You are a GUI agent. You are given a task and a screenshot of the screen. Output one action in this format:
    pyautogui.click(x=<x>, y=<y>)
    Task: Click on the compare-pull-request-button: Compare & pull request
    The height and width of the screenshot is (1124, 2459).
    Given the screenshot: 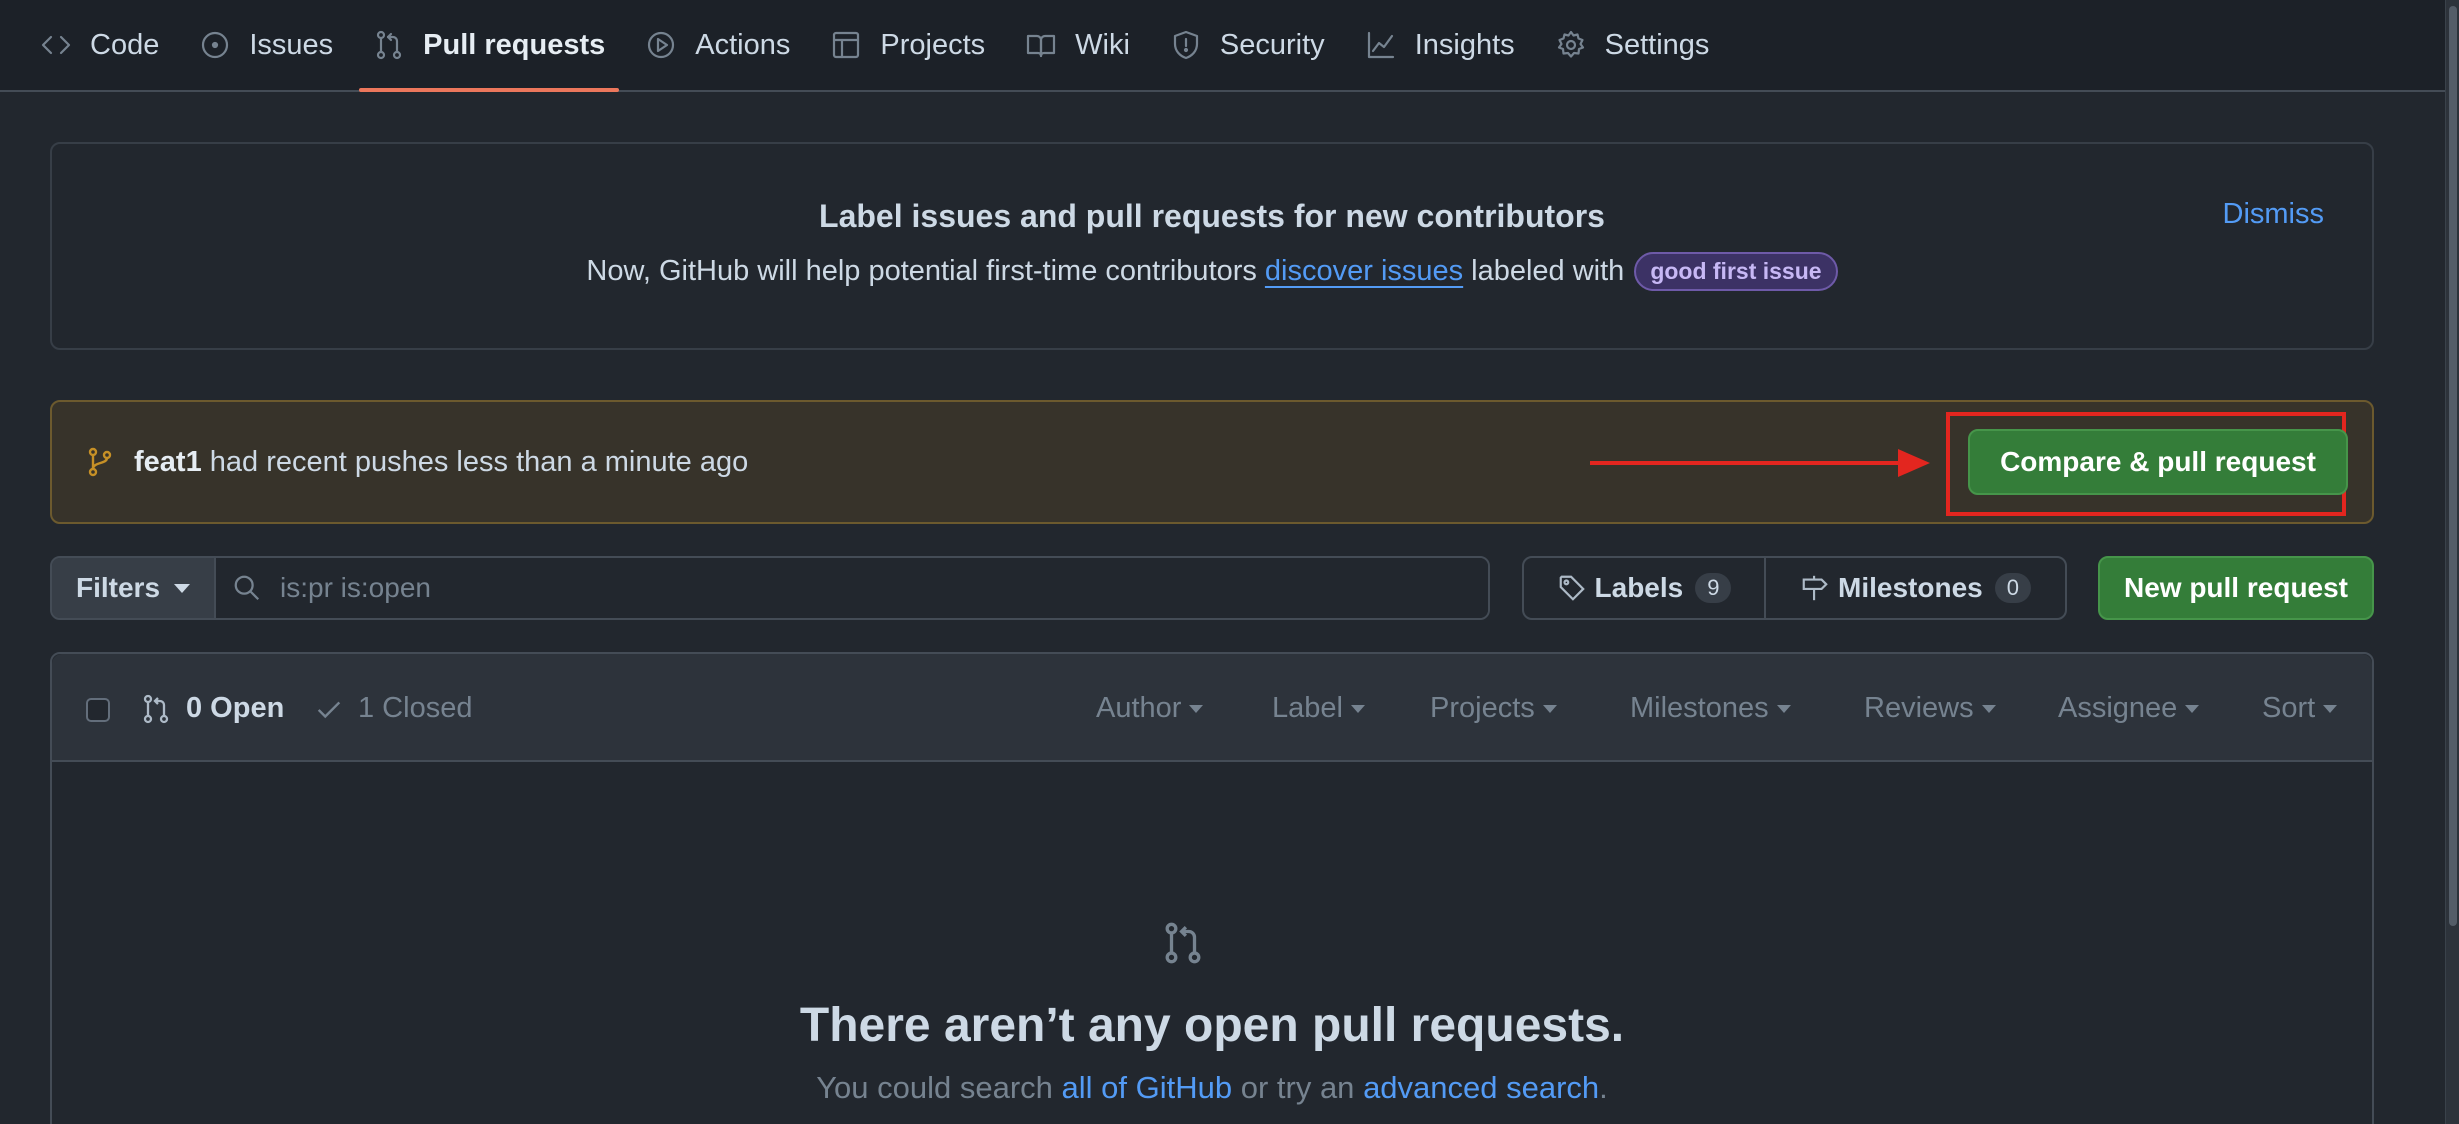 What is the action you would take?
    pyautogui.click(x=2158, y=462)
    